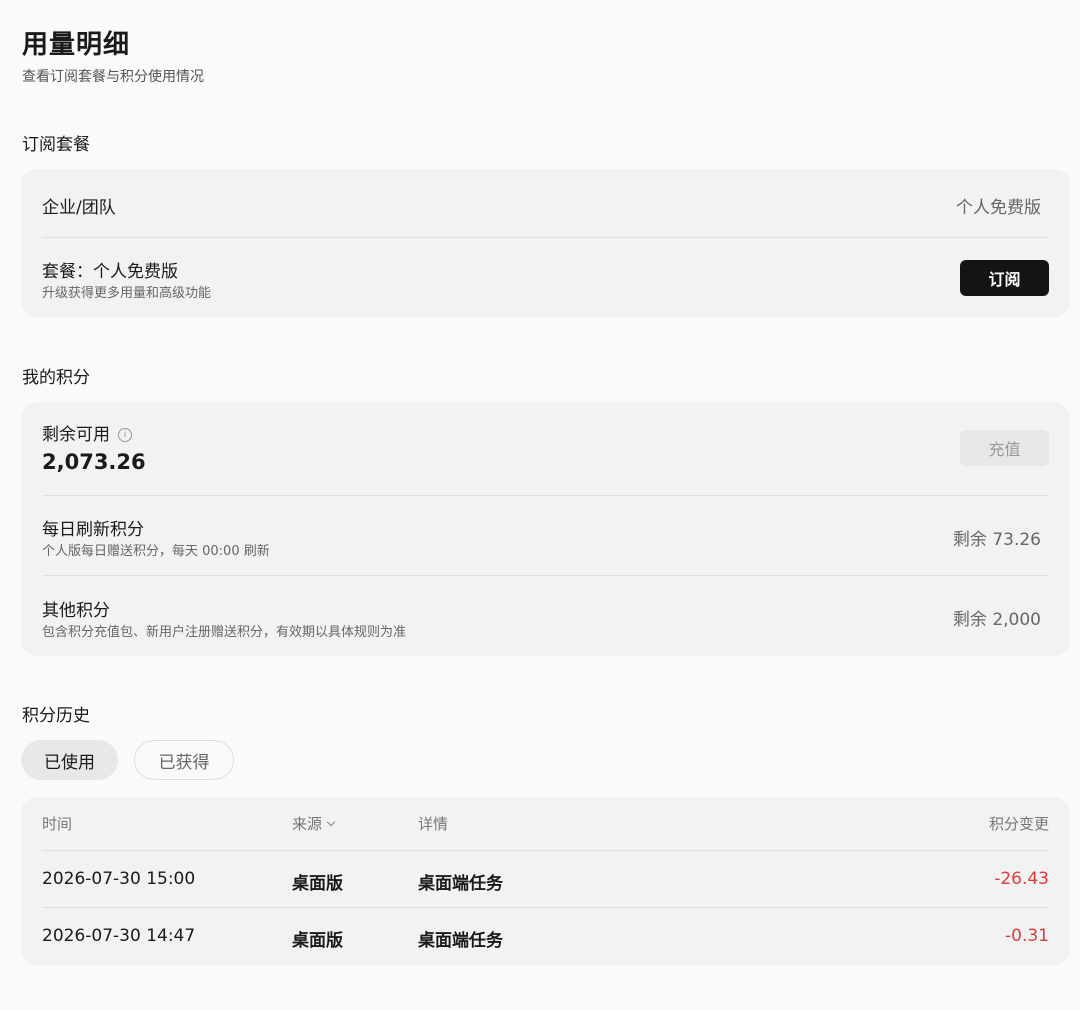  I want to click on column-header-source: 来源, so click(314, 823).